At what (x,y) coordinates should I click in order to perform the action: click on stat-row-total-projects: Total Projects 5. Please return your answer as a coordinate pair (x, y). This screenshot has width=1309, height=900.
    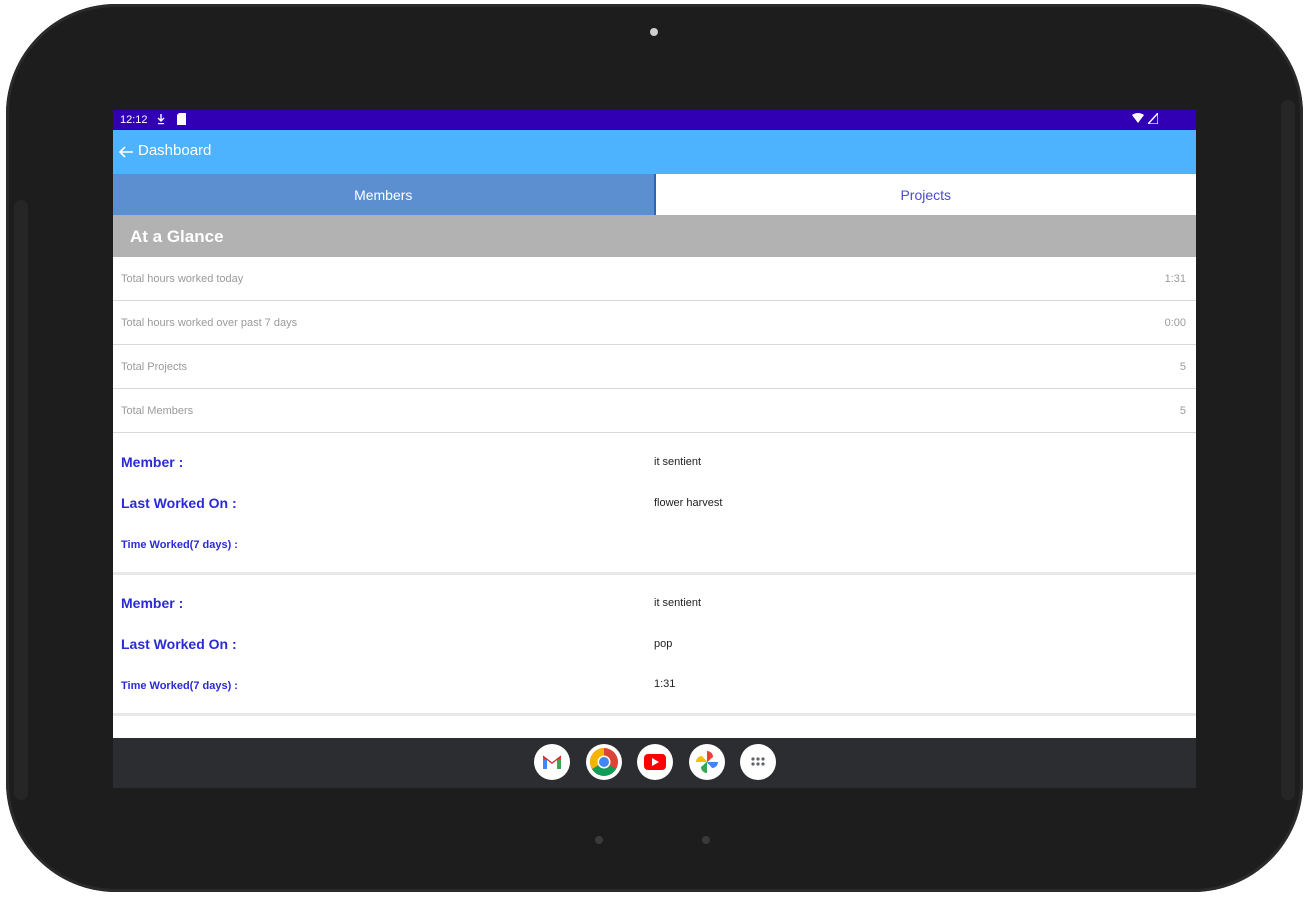
    Looking at the image, I should click on (654, 367).